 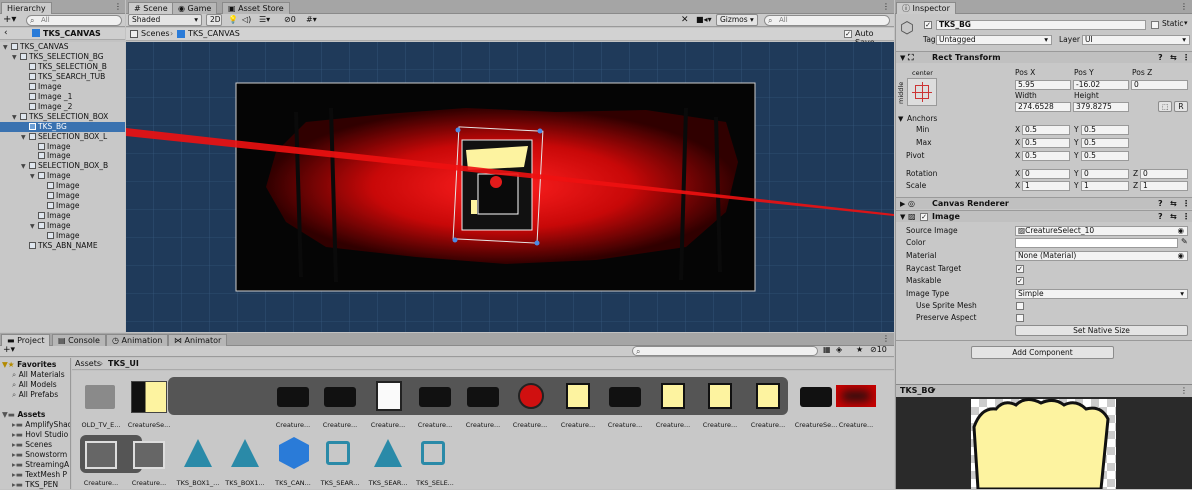 What do you see at coordinates (9, 19) in the screenshot?
I see `add-icon: +▾` at bounding box center [9, 19].